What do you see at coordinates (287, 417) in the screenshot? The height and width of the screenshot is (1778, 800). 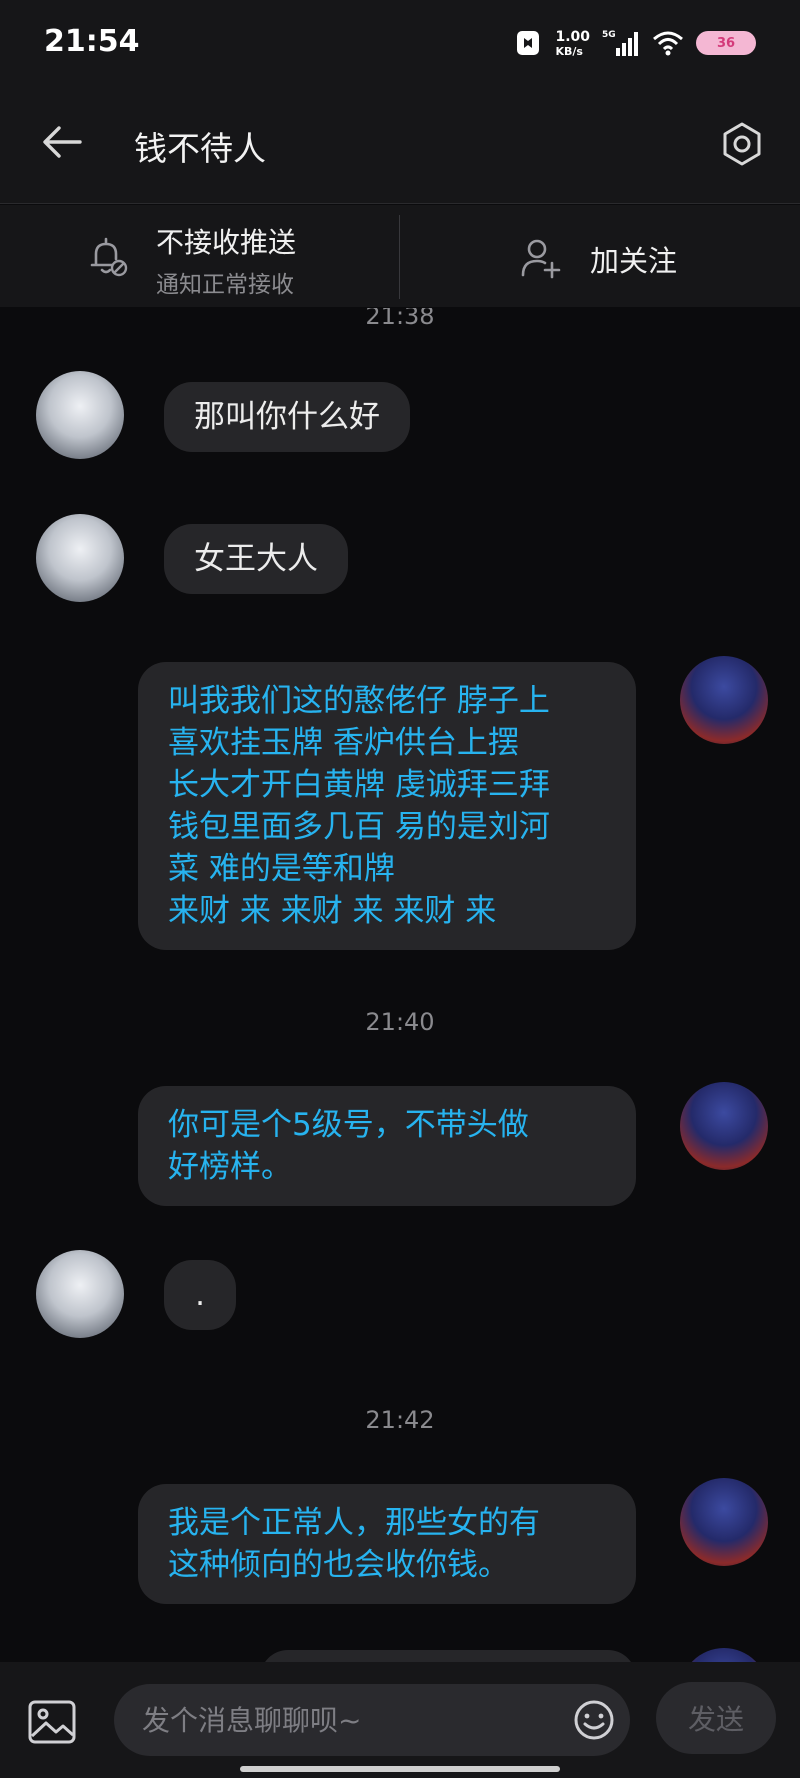 I see `message-bubble-received: 那叫你什么好` at bounding box center [287, 417].